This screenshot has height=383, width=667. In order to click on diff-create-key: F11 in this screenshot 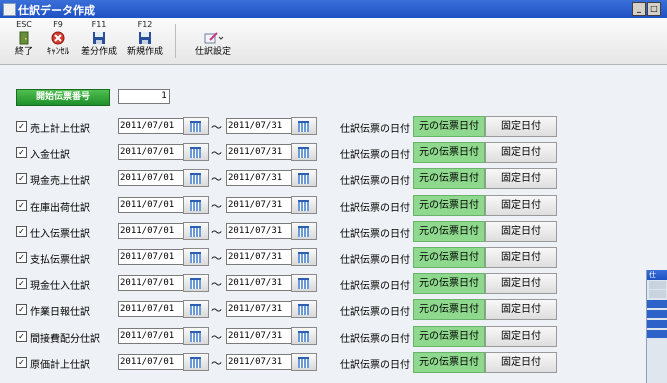, I will do `click(99, 24)`.